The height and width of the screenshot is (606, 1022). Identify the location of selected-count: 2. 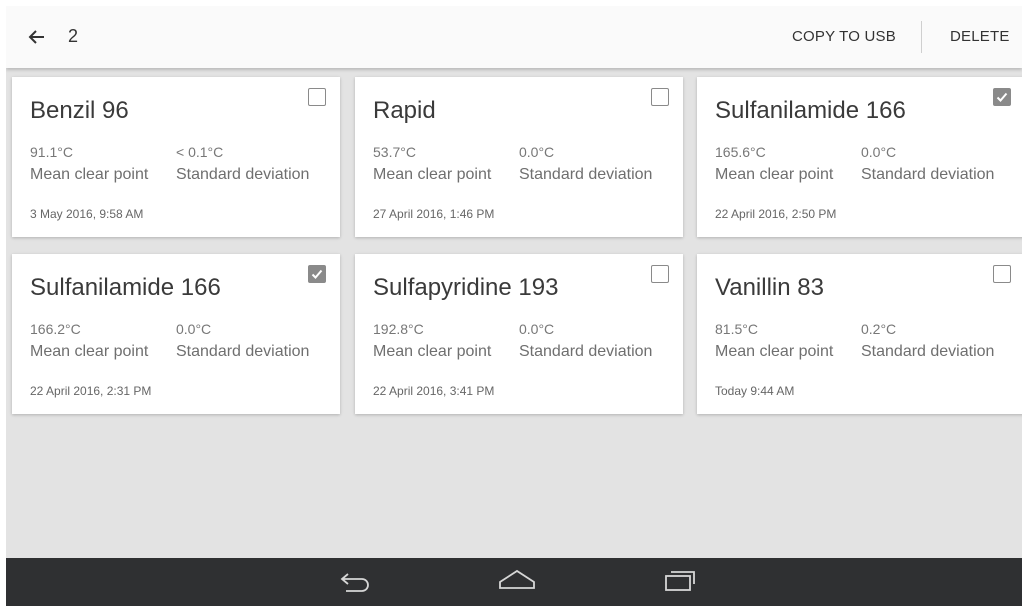
(73, 36).